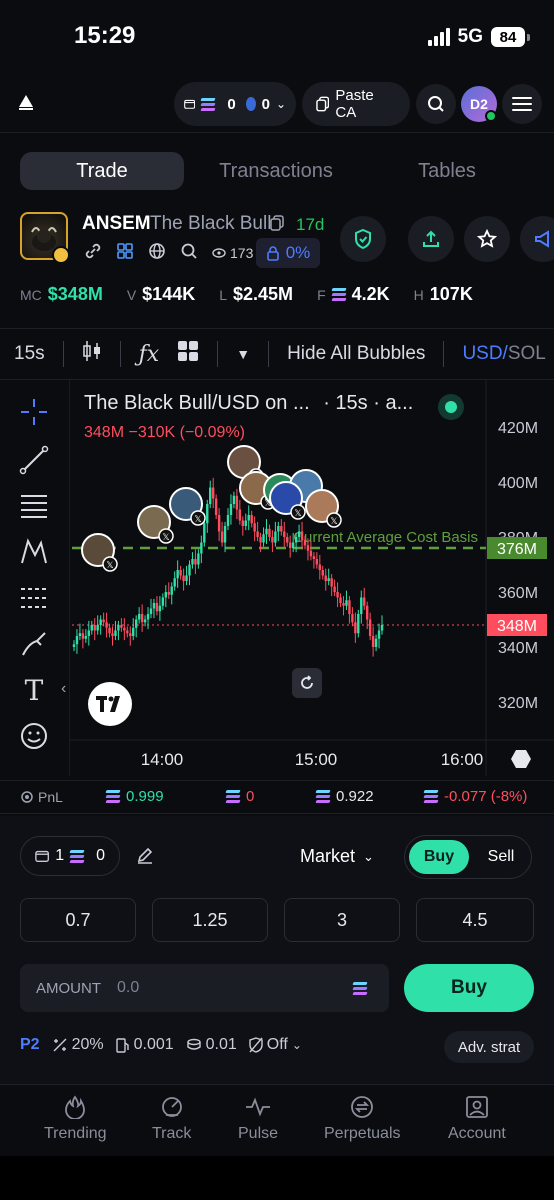  Describe the element at coordinates (42, 856) in the screenshot. I see `wallet-icon` at that location.